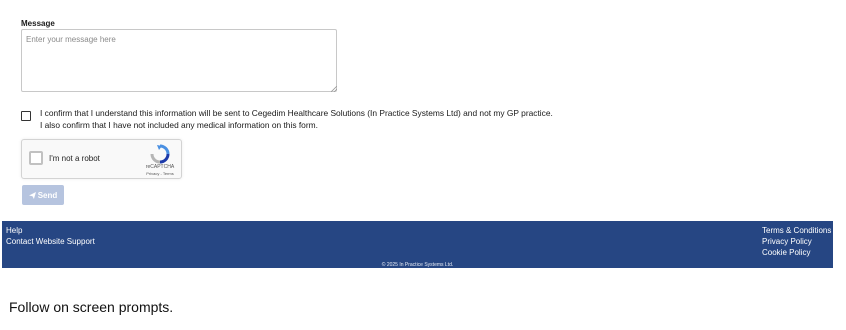 The image size is (846, 330). I want to click on recaptcha-logo-icon, so click(160, 154).